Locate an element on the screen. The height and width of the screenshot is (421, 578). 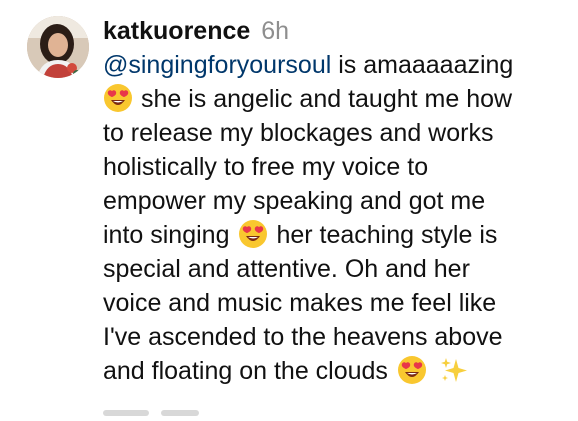
comment-text-segment: into singing is located at coordinates (166, 235).